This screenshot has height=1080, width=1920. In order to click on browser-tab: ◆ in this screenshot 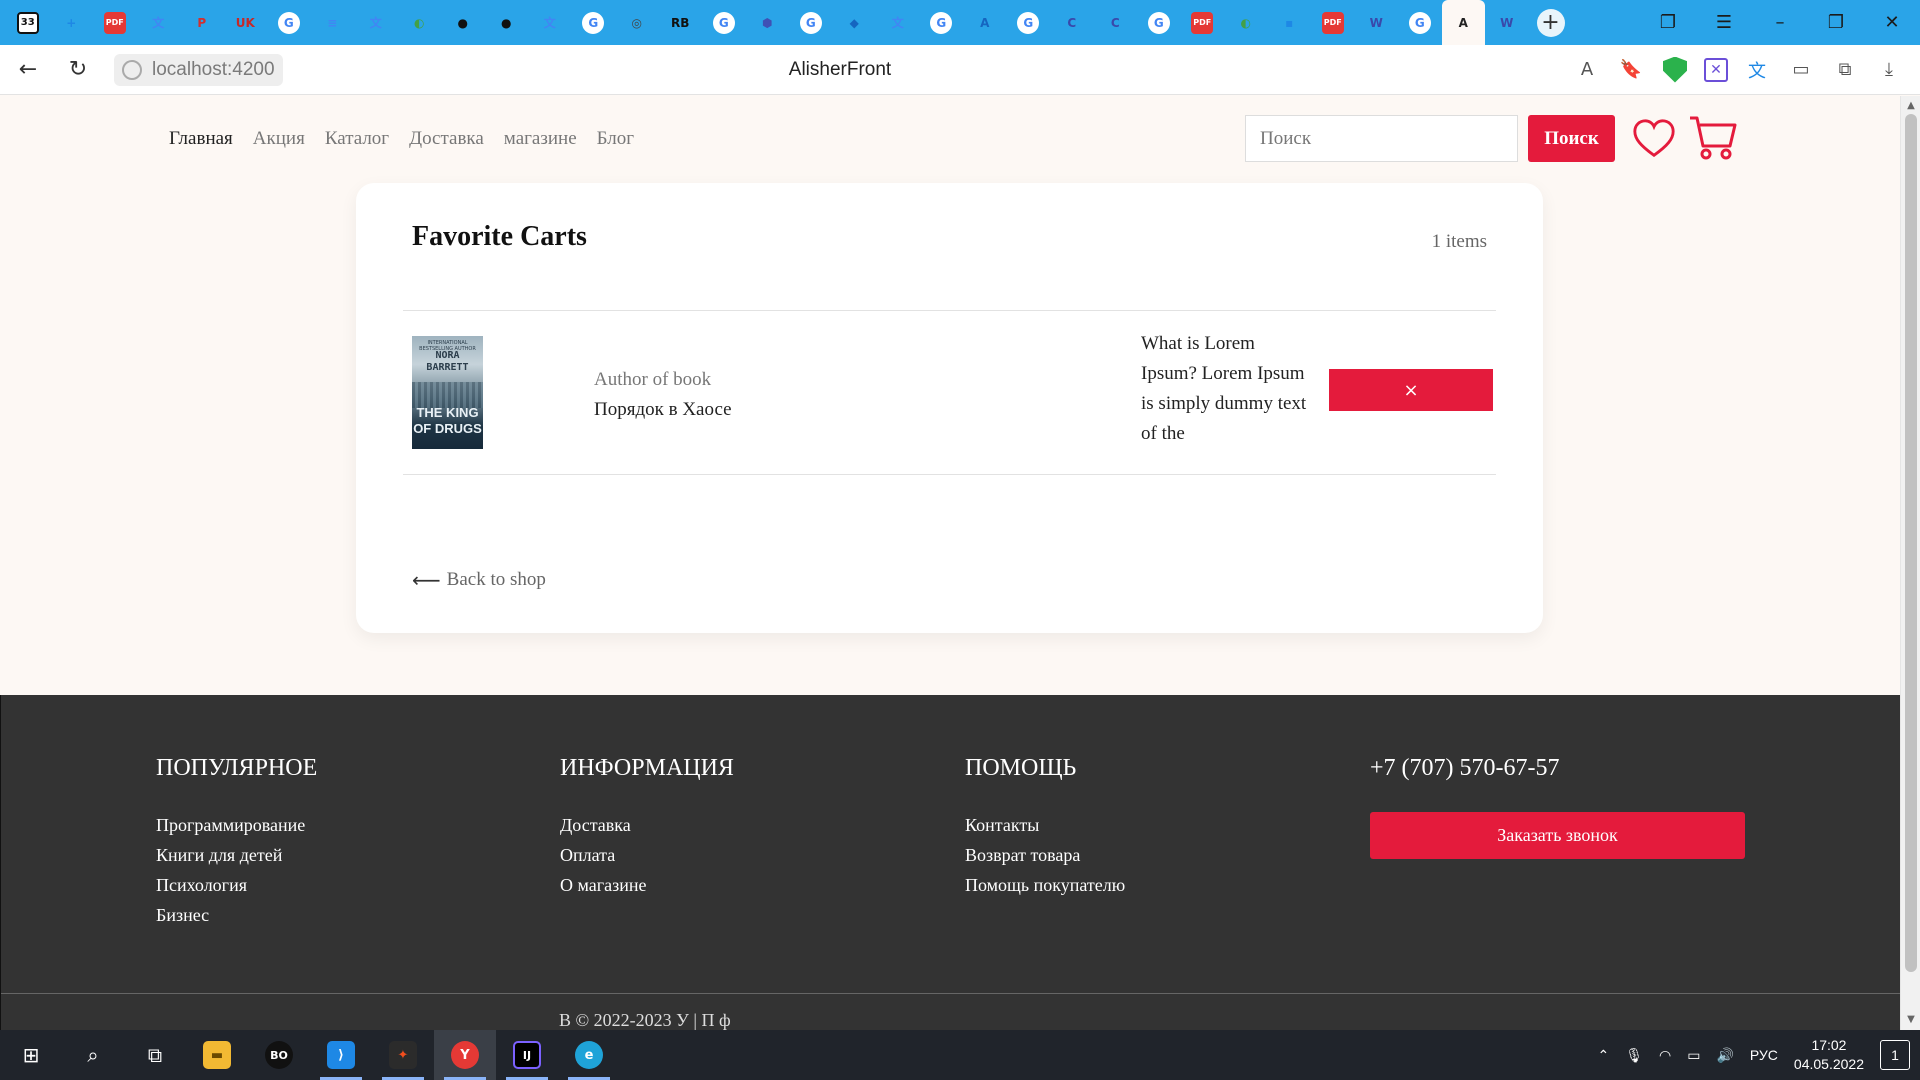, I will do `click(855, 22)`.